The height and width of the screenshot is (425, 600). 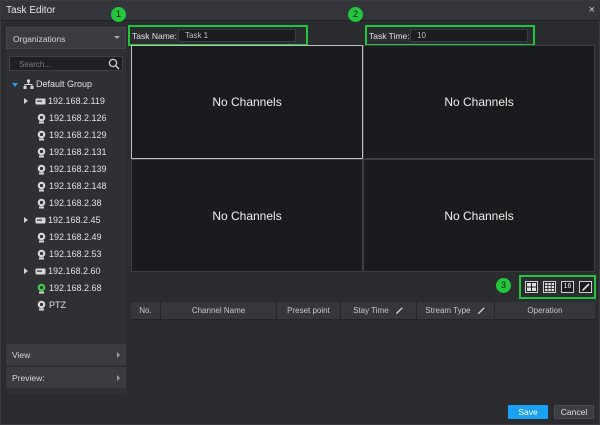 What do you see at coordinates (31, 10) in the screenshot?
I see `window-title: Task Editor` at bounding box center [31, 10].